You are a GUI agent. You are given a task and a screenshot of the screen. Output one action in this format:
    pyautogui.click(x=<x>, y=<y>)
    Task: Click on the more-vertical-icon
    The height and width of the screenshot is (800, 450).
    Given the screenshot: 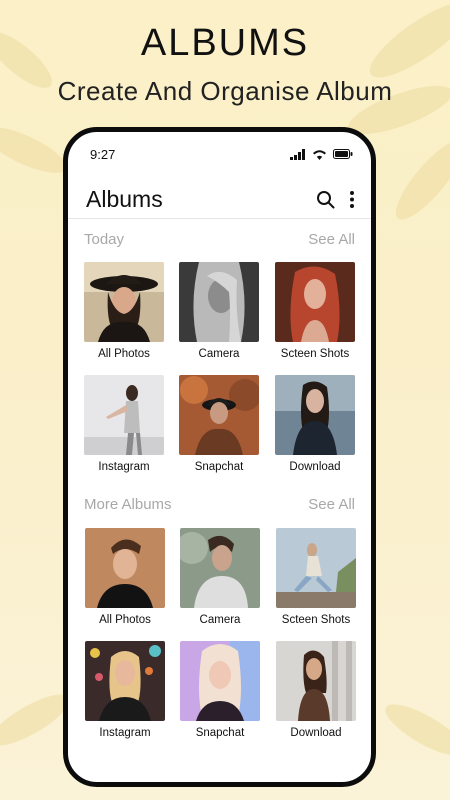 What is the action you would take?
    pyautogui.click(x=352, y=199)
    